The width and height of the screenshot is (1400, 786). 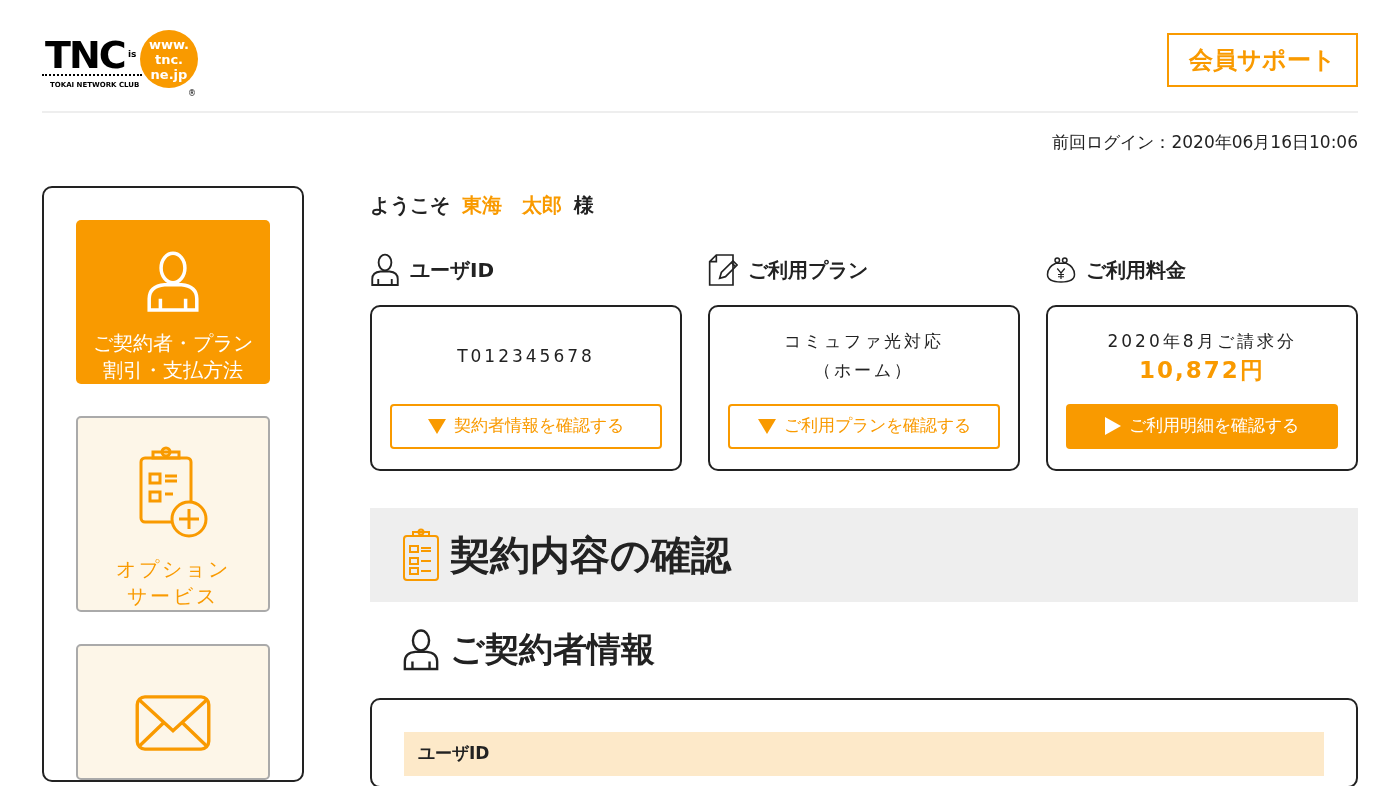 What do you see at coordinates (808, 270) in the screenshot?
I see `card-title: ご利用プラン` at bounding box center [808, 270].